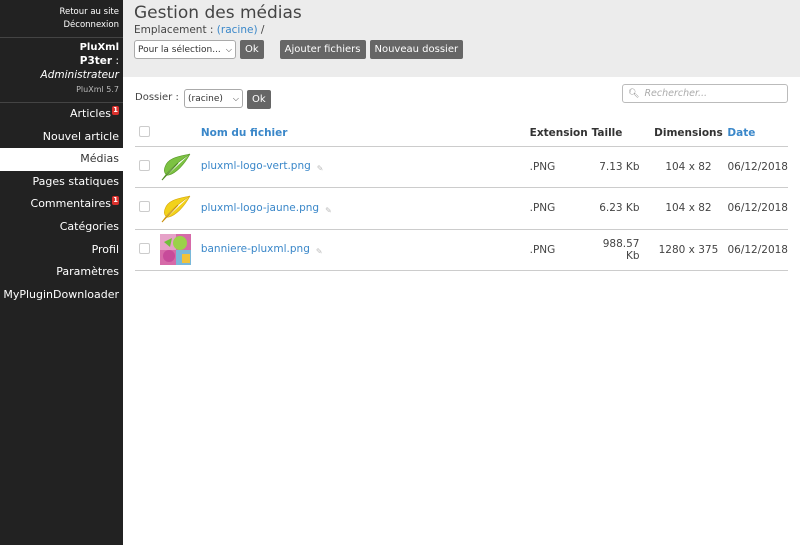 The image size is (800, 545). I want to click on user-role: Administrateur, so click(79, 75).